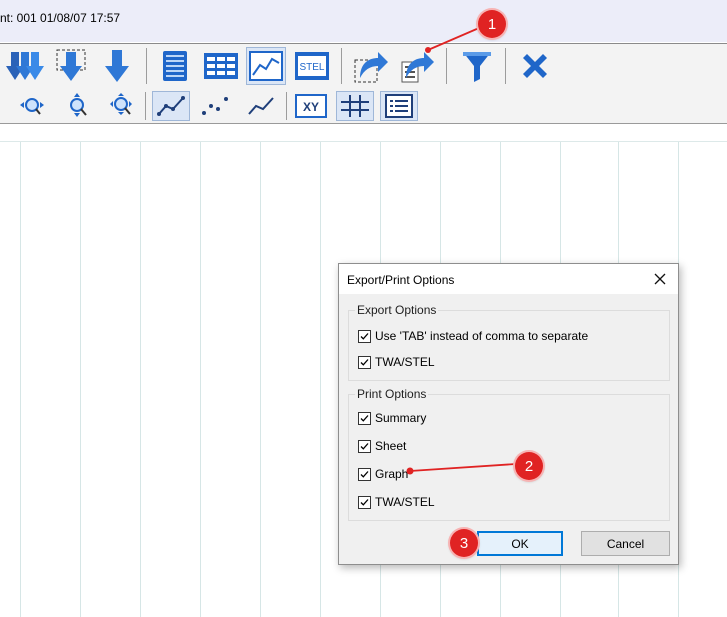 Image resolution: width=727 pixels, height=617 pixels. Describe the element at coordinates (401, 418) in the screenshot. I see `summary-label: Summary` at that location.